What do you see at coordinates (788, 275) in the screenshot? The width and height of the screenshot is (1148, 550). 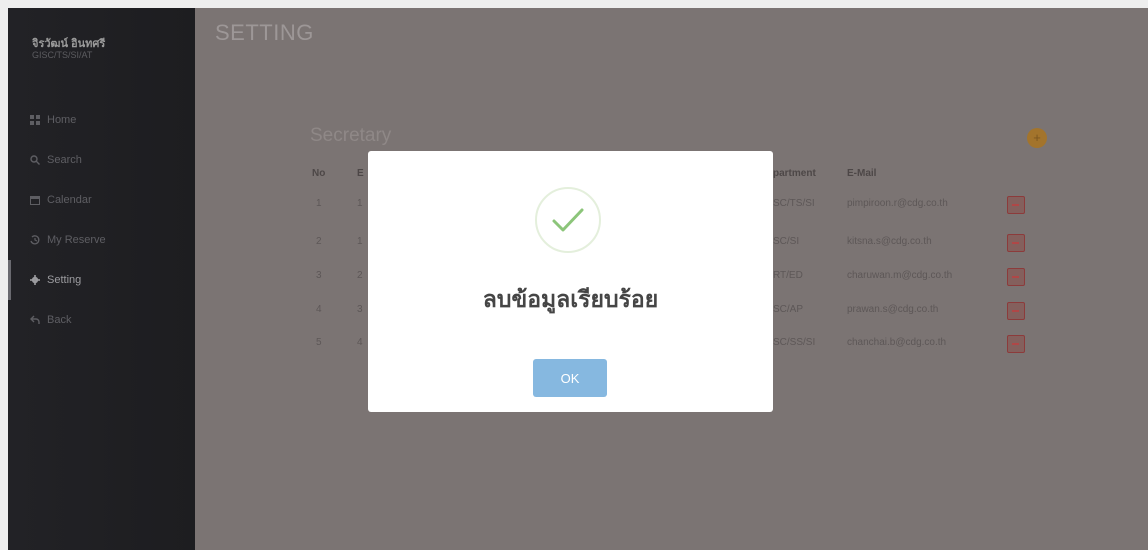 I see `table-cell-department: RT/ED` at bounding box center [788, 275].